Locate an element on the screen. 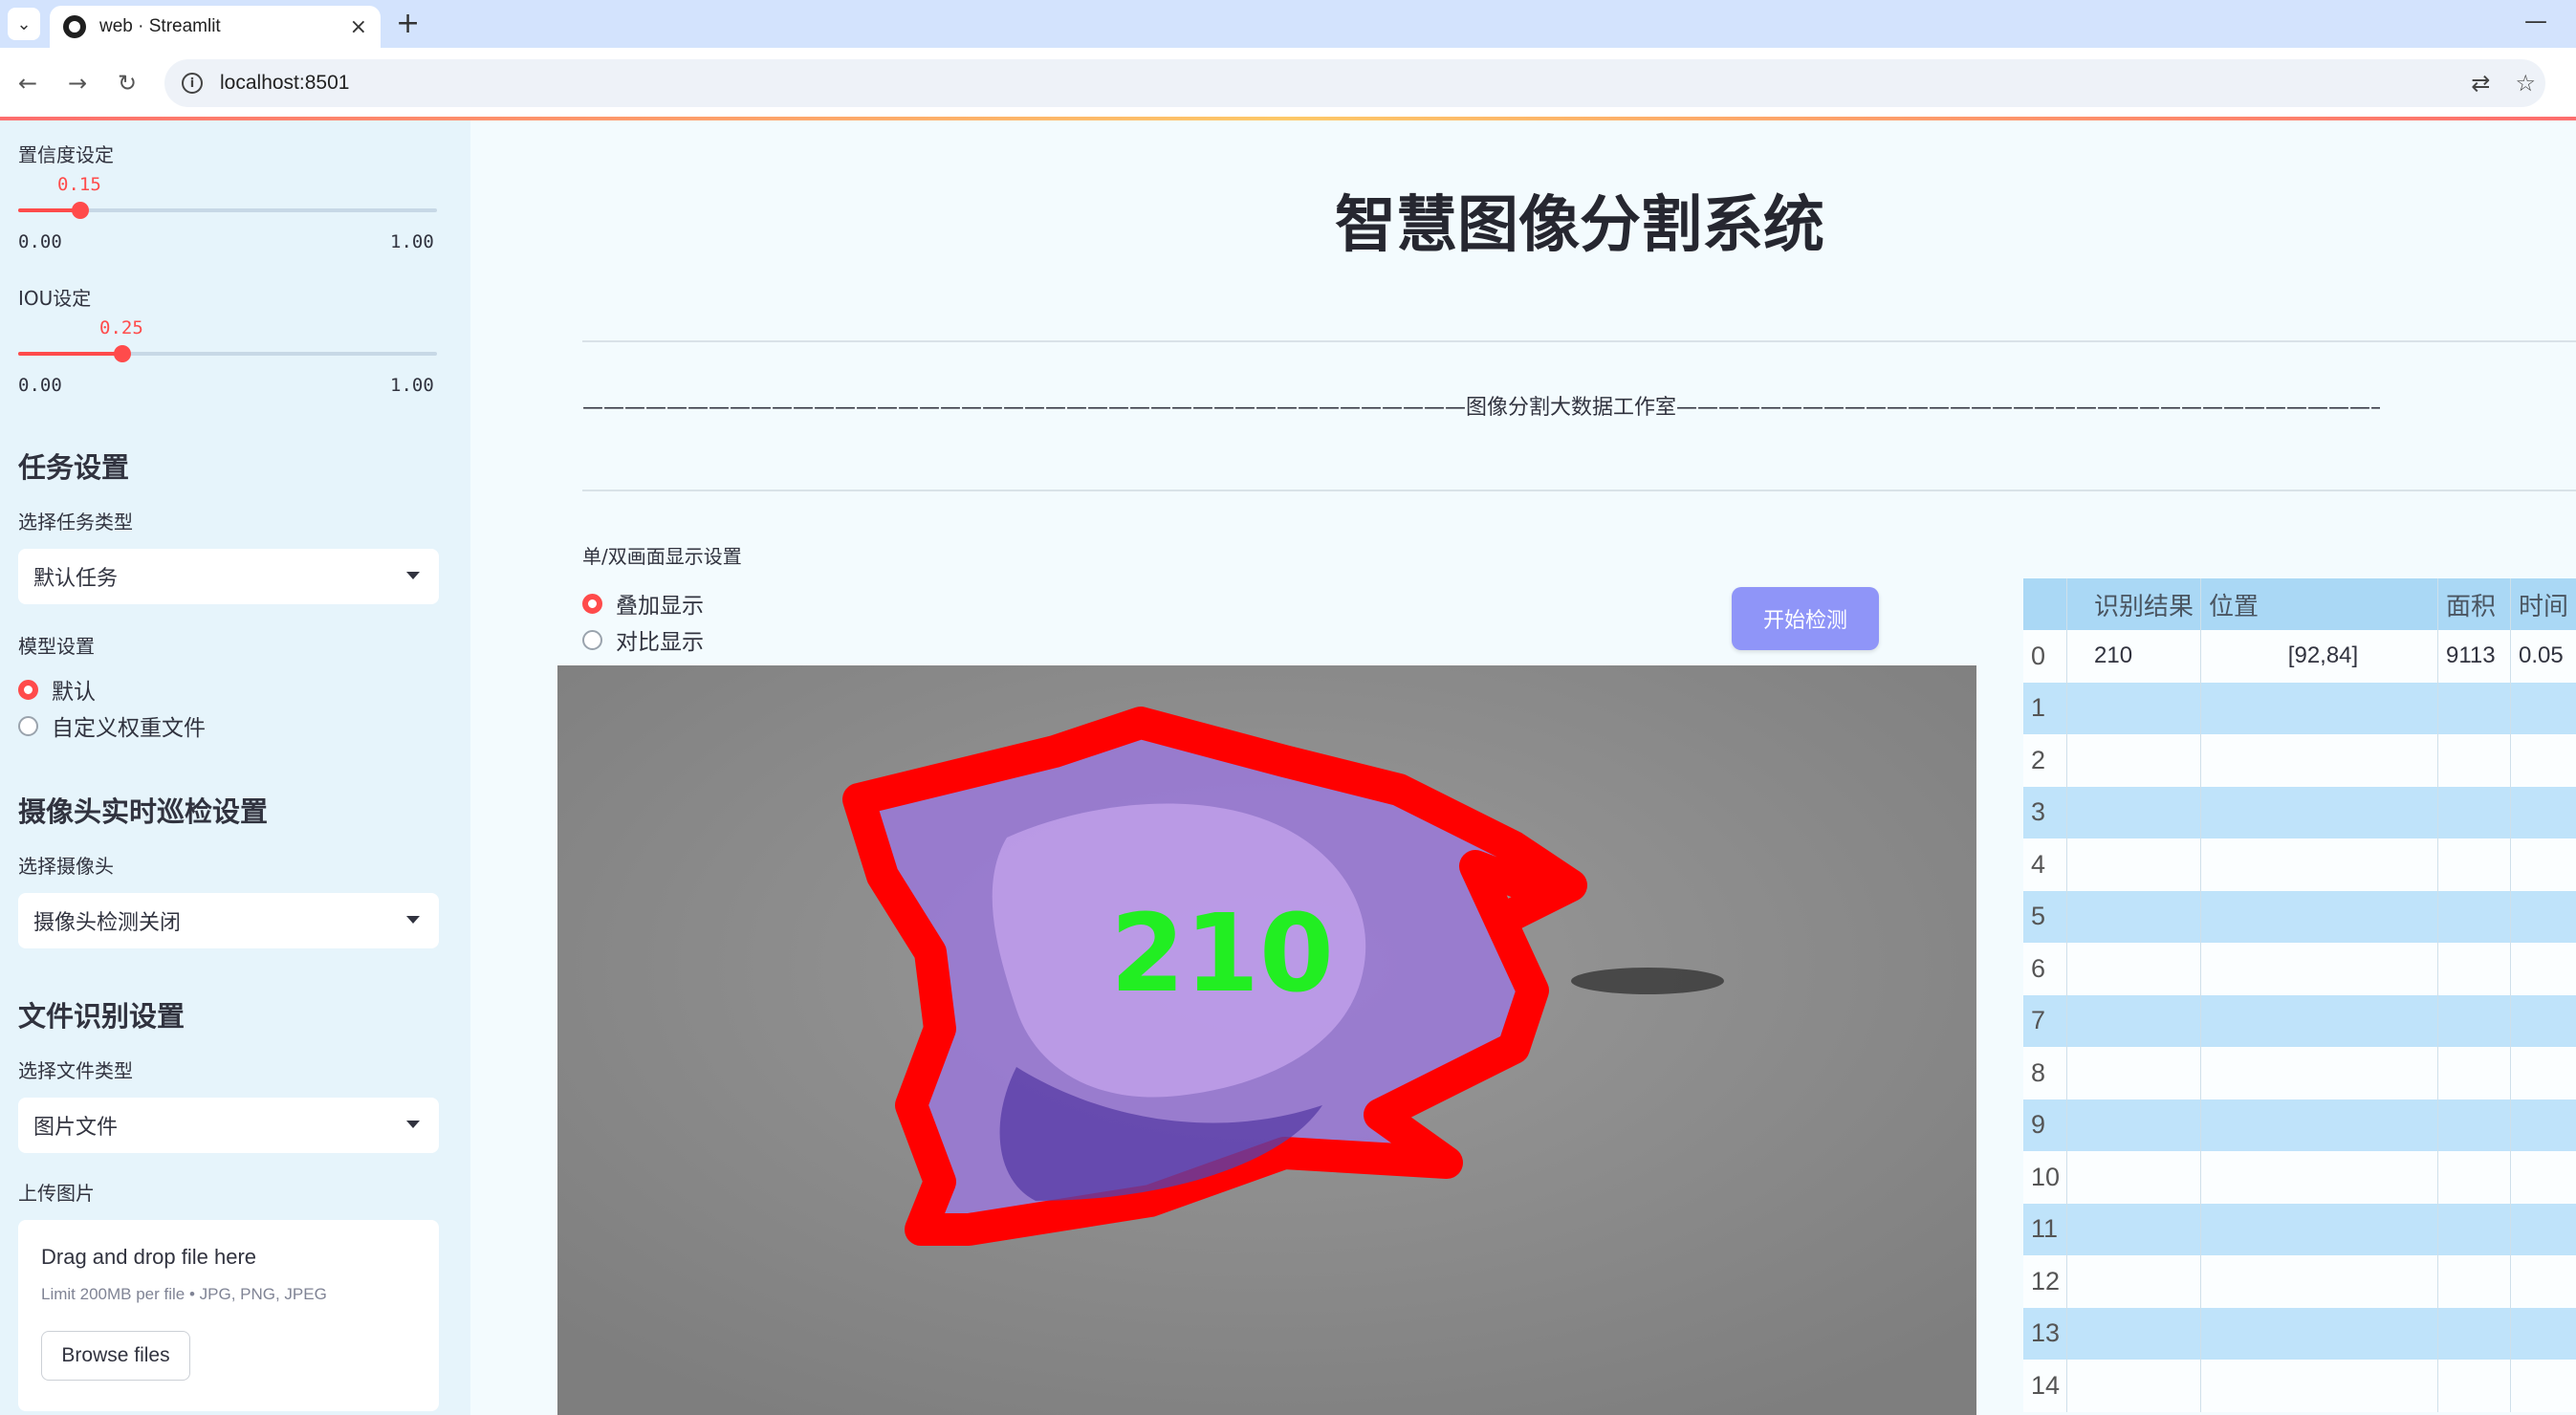  iou-value: 0.25 is located at coordinates (121, 327).